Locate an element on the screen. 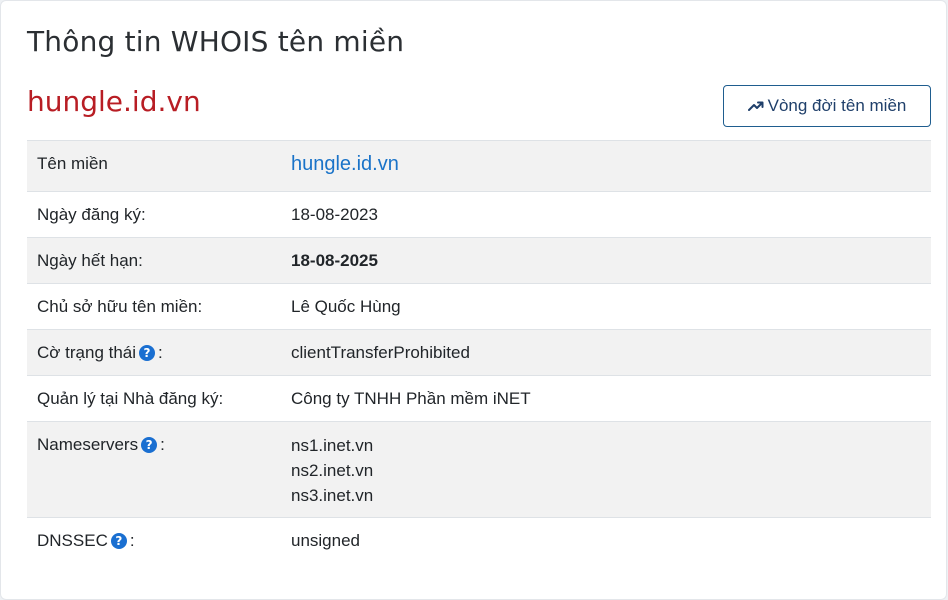 This screenshot has height=600, width=948. domain-lifecycle-button: Vòng đời tên miền is located at coordinates (827, 106).